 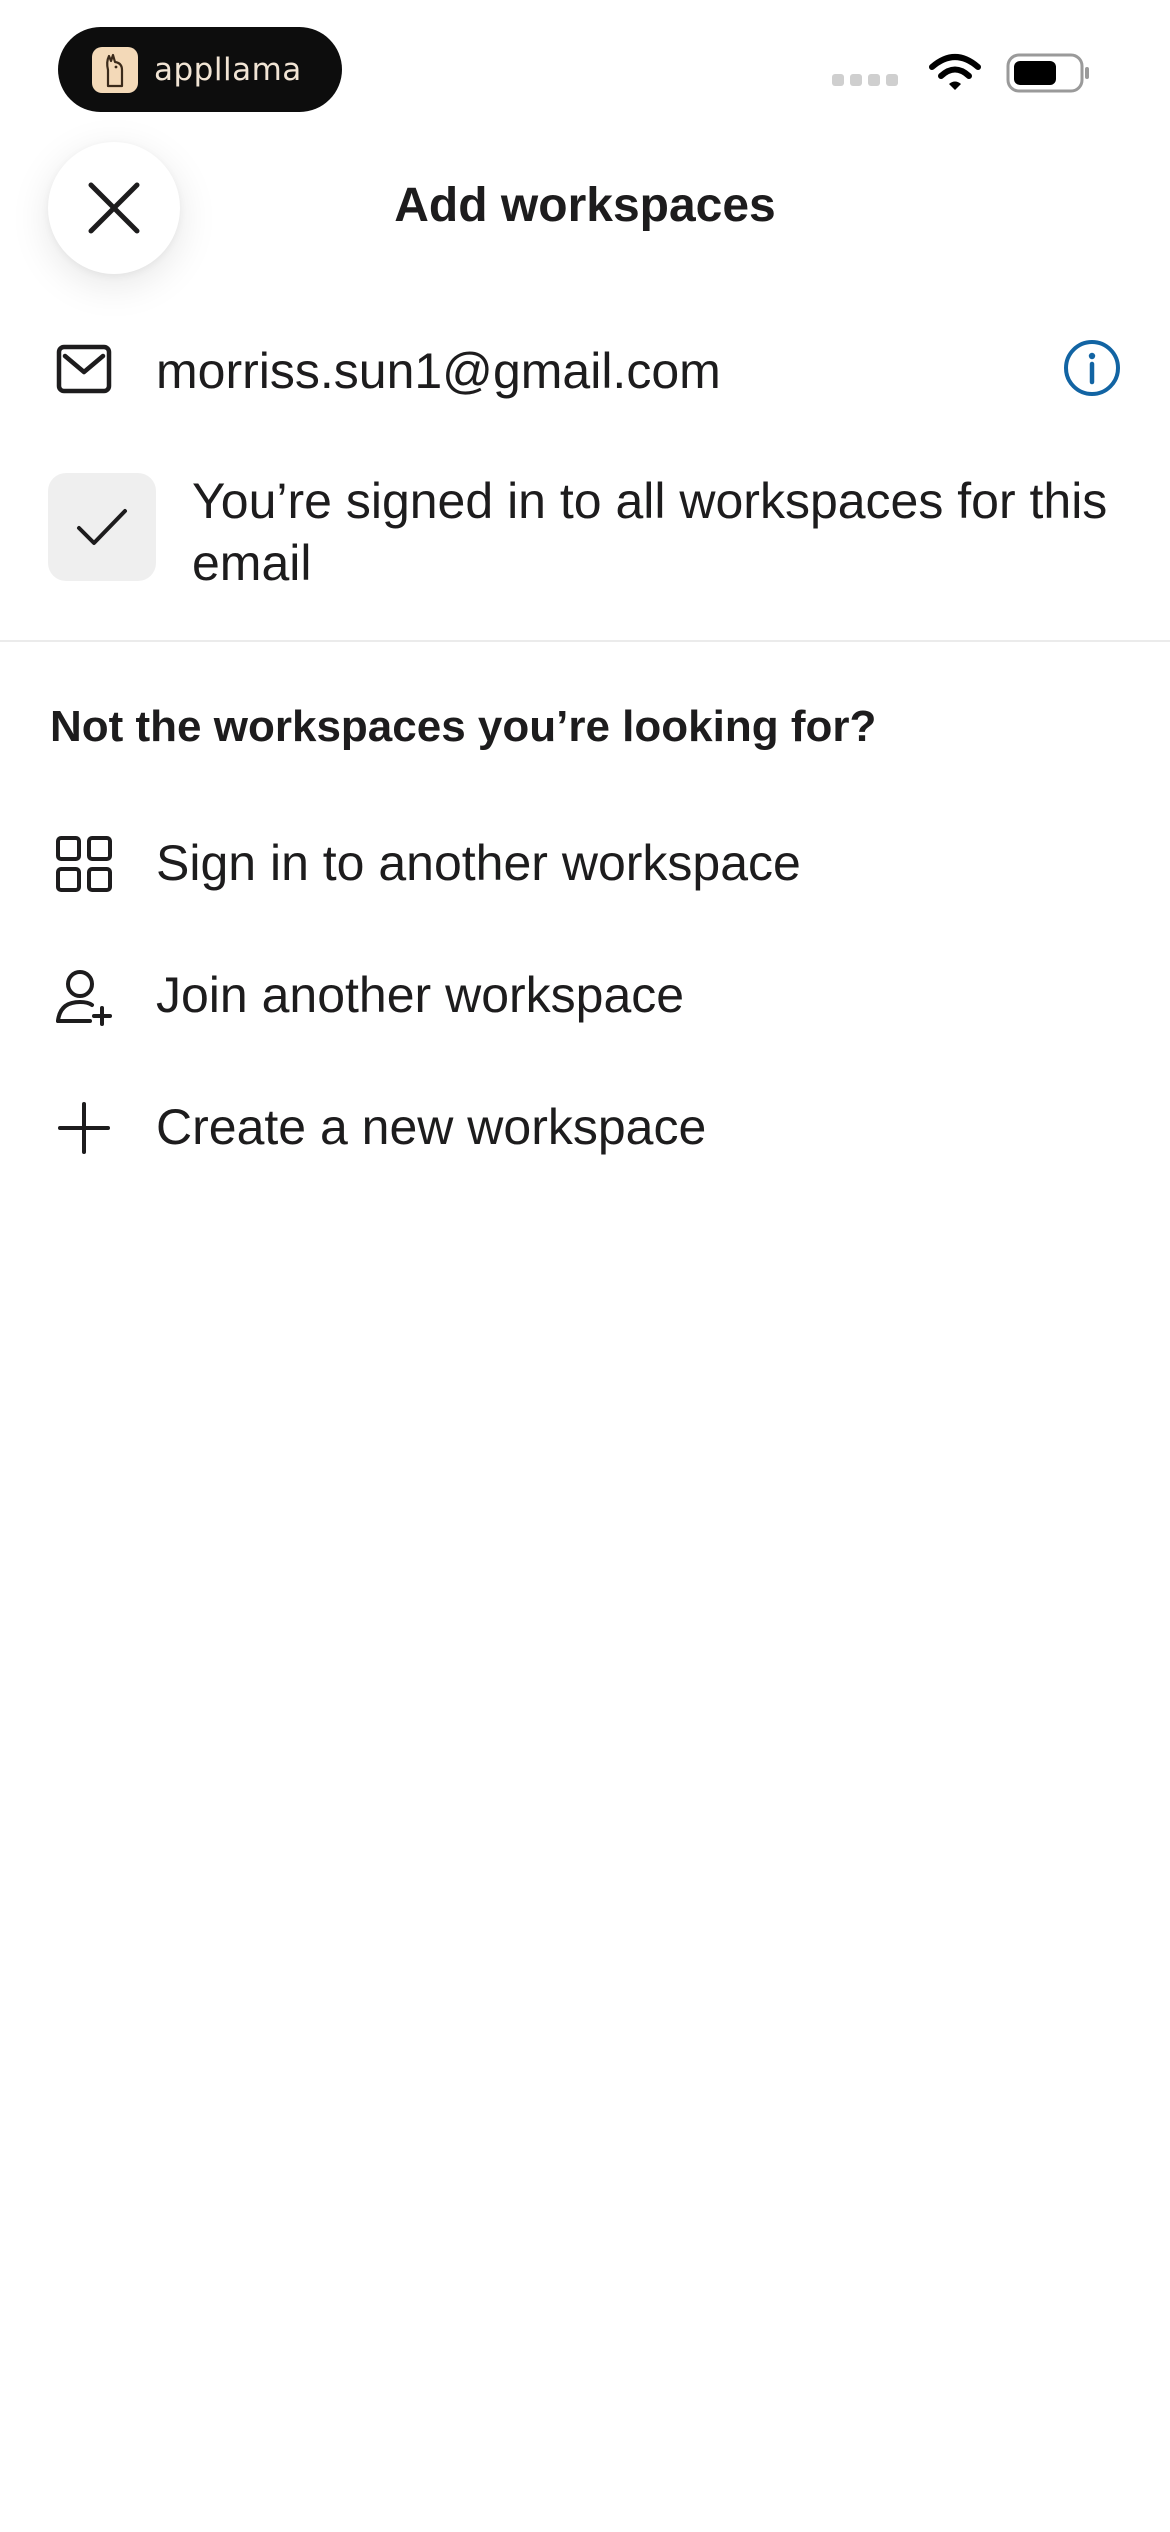 I want to click on check-badge, so click(x=102, y=527).